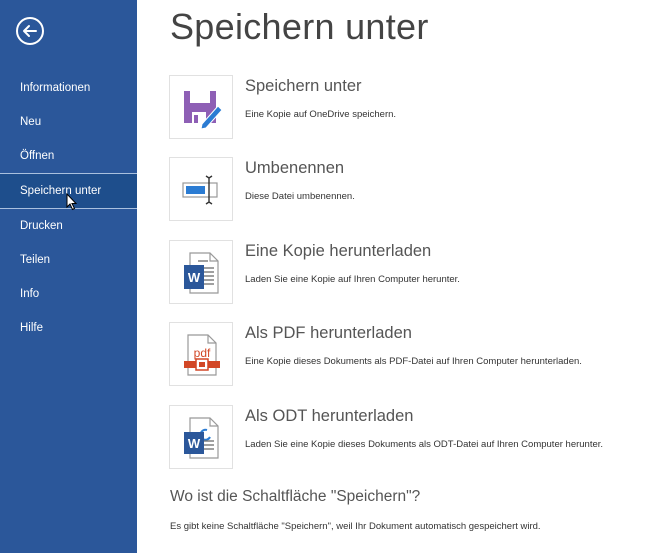  What do you see at coordinates (328, 333) in the screenshot?
I see `option-title: Als PDF herunterladen` at bounding box center [328, 333].